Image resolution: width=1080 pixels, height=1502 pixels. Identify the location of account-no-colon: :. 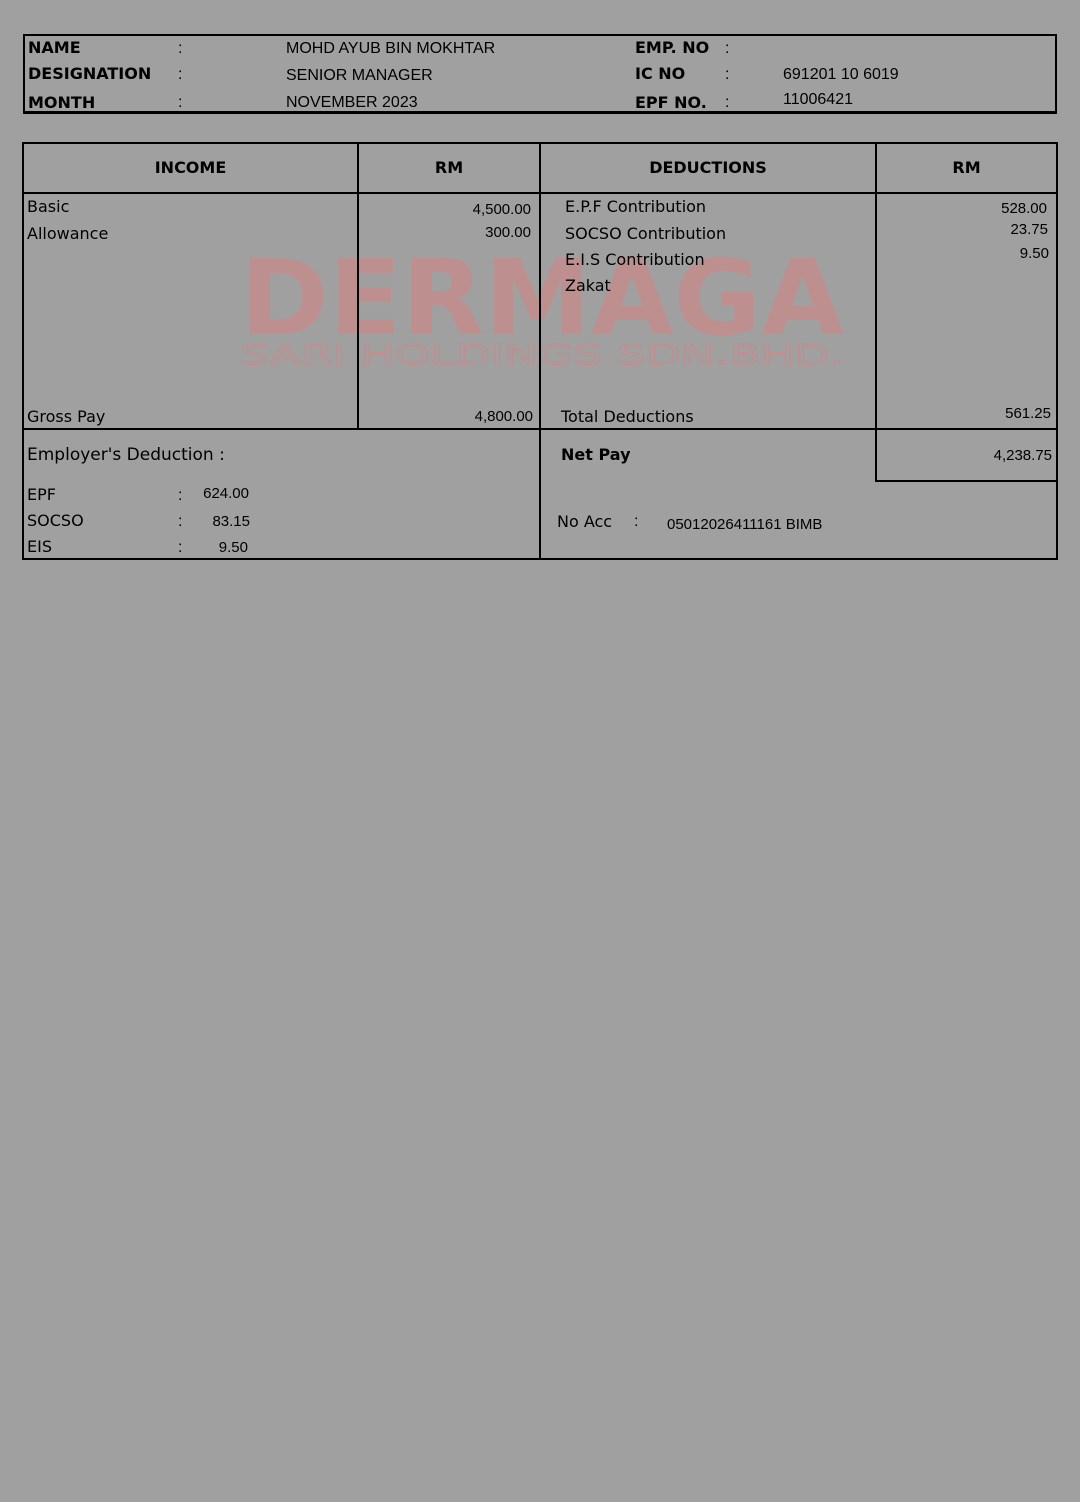
(636, 521).